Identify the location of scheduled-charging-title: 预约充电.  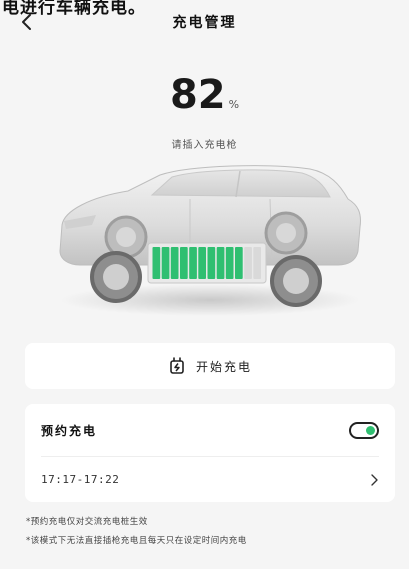
(69, 430).